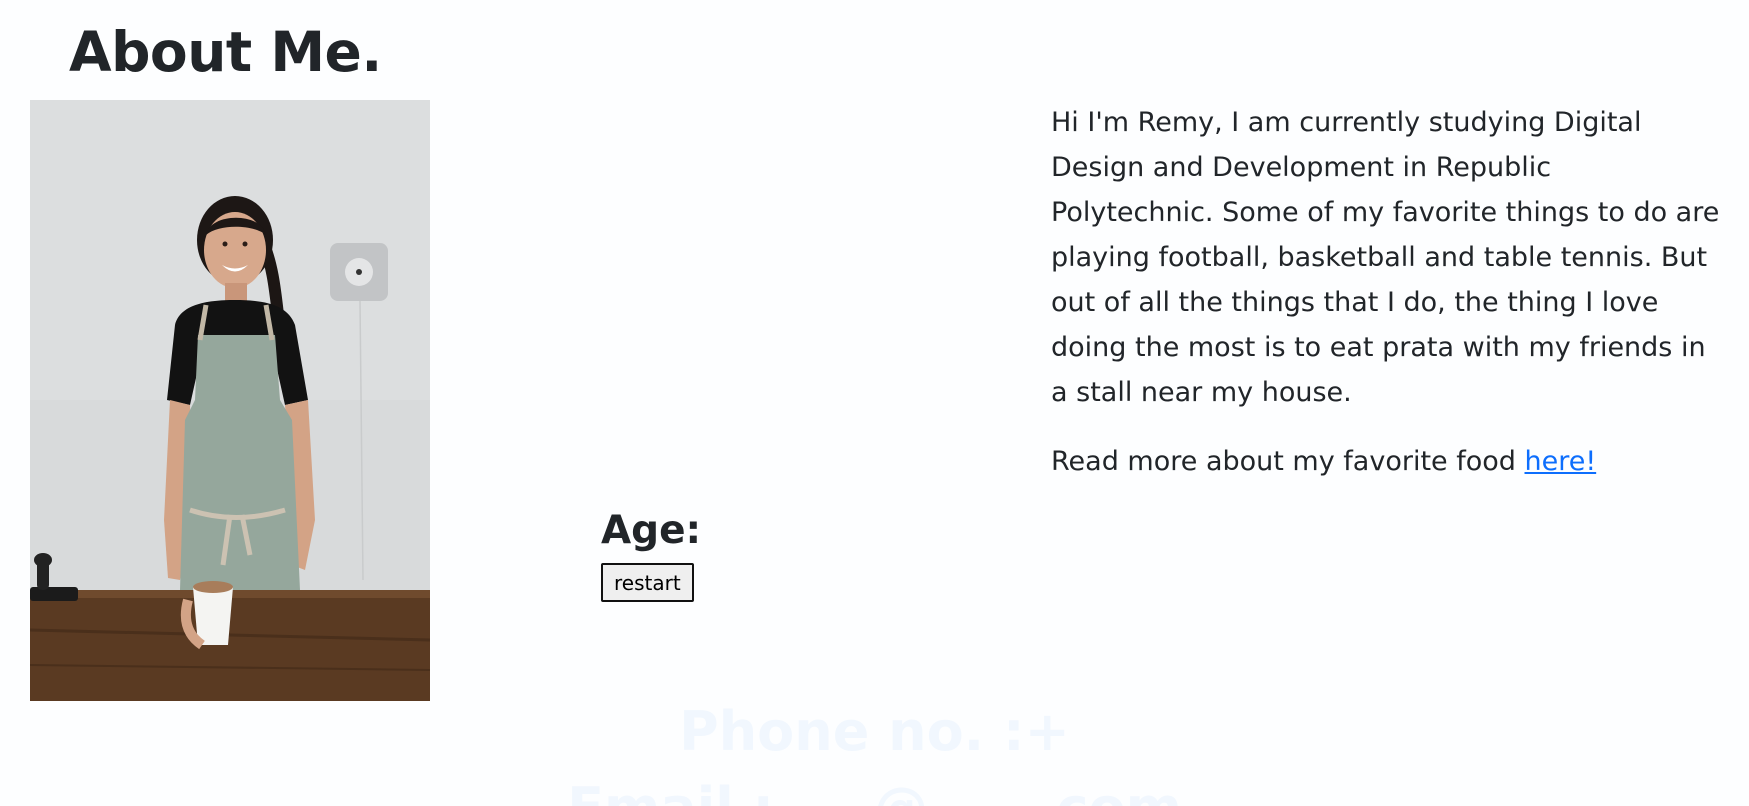  I want to click on phone-label: Phone no. :+, so click(874, 731).